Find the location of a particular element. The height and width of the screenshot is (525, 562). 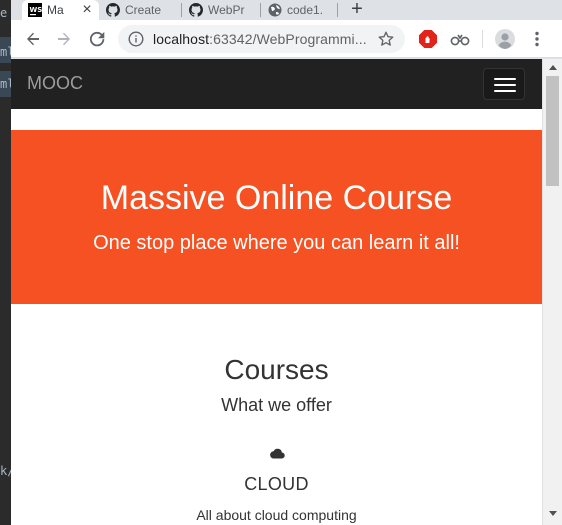

course-description: All about cloud computing is located at coordinates (276, 515).